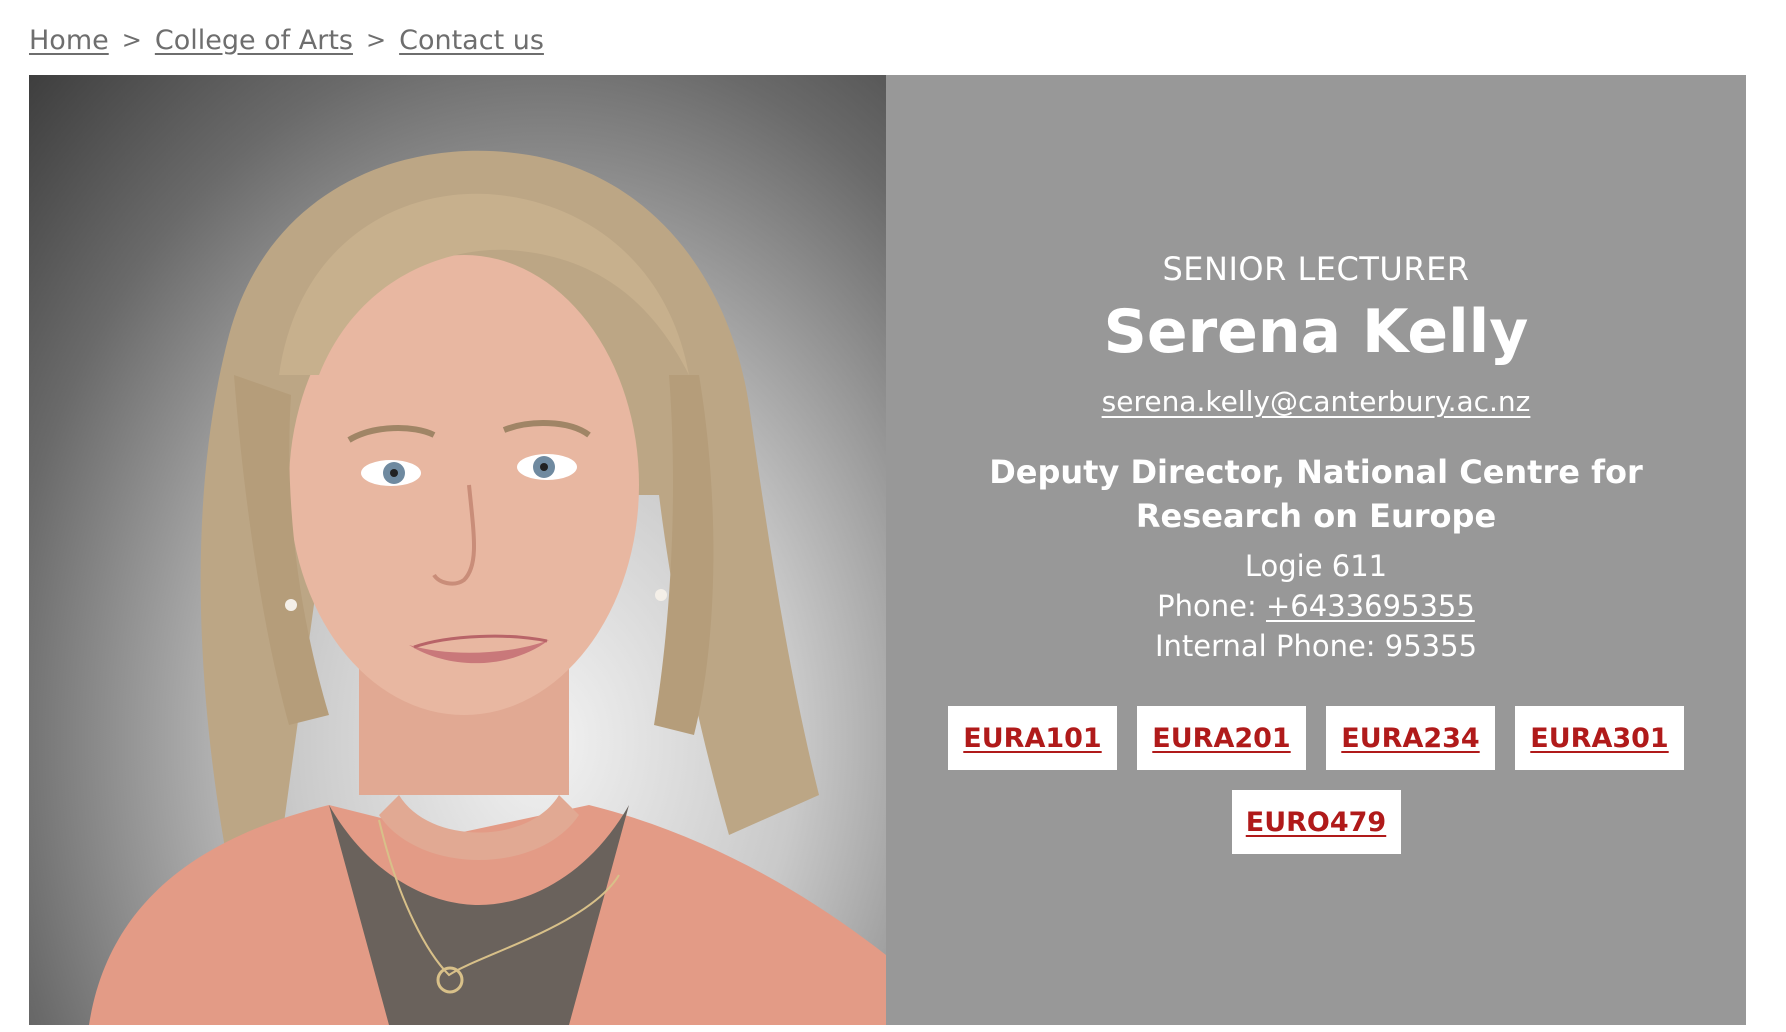 Image resolution: width=1786 pixels, height=1032 pixels. Describe the element at coordinates (1221, 738) in the screenshot. I see `course-link-eura201: EURA201` at that location.